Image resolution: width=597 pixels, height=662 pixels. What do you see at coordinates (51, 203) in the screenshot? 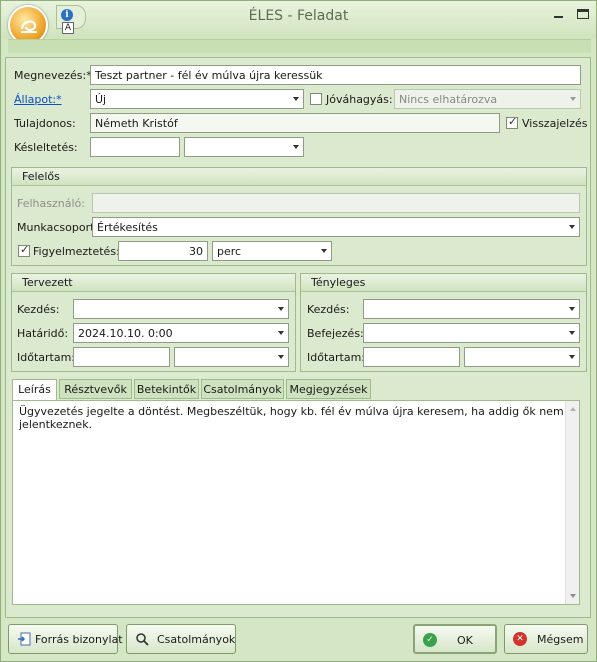
I see `user-label: Felhasználó:` at bounding box center [51, 203].